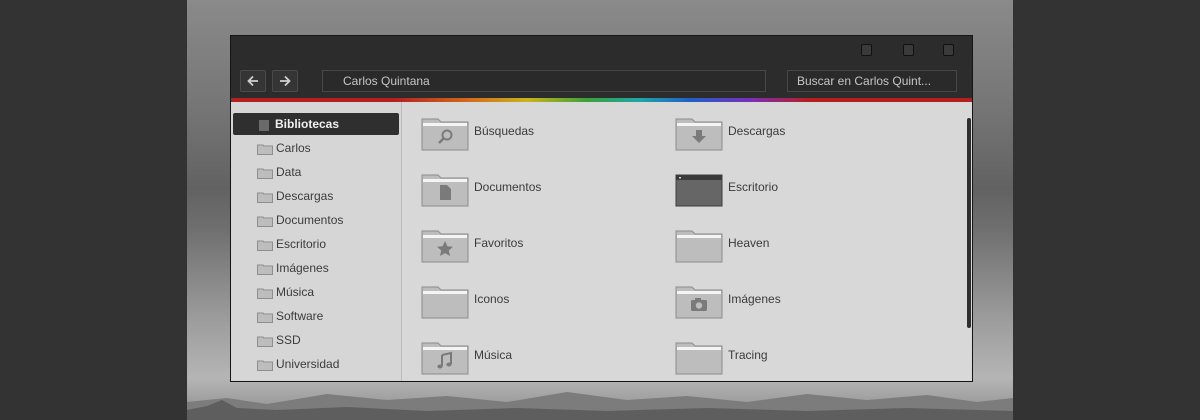 Image resolution: width=1200 pixels, height=420 pixels. What do you see at coordinates (948, 50) in the screenshot?
I see `close-button` at bounding box center [948, 50].